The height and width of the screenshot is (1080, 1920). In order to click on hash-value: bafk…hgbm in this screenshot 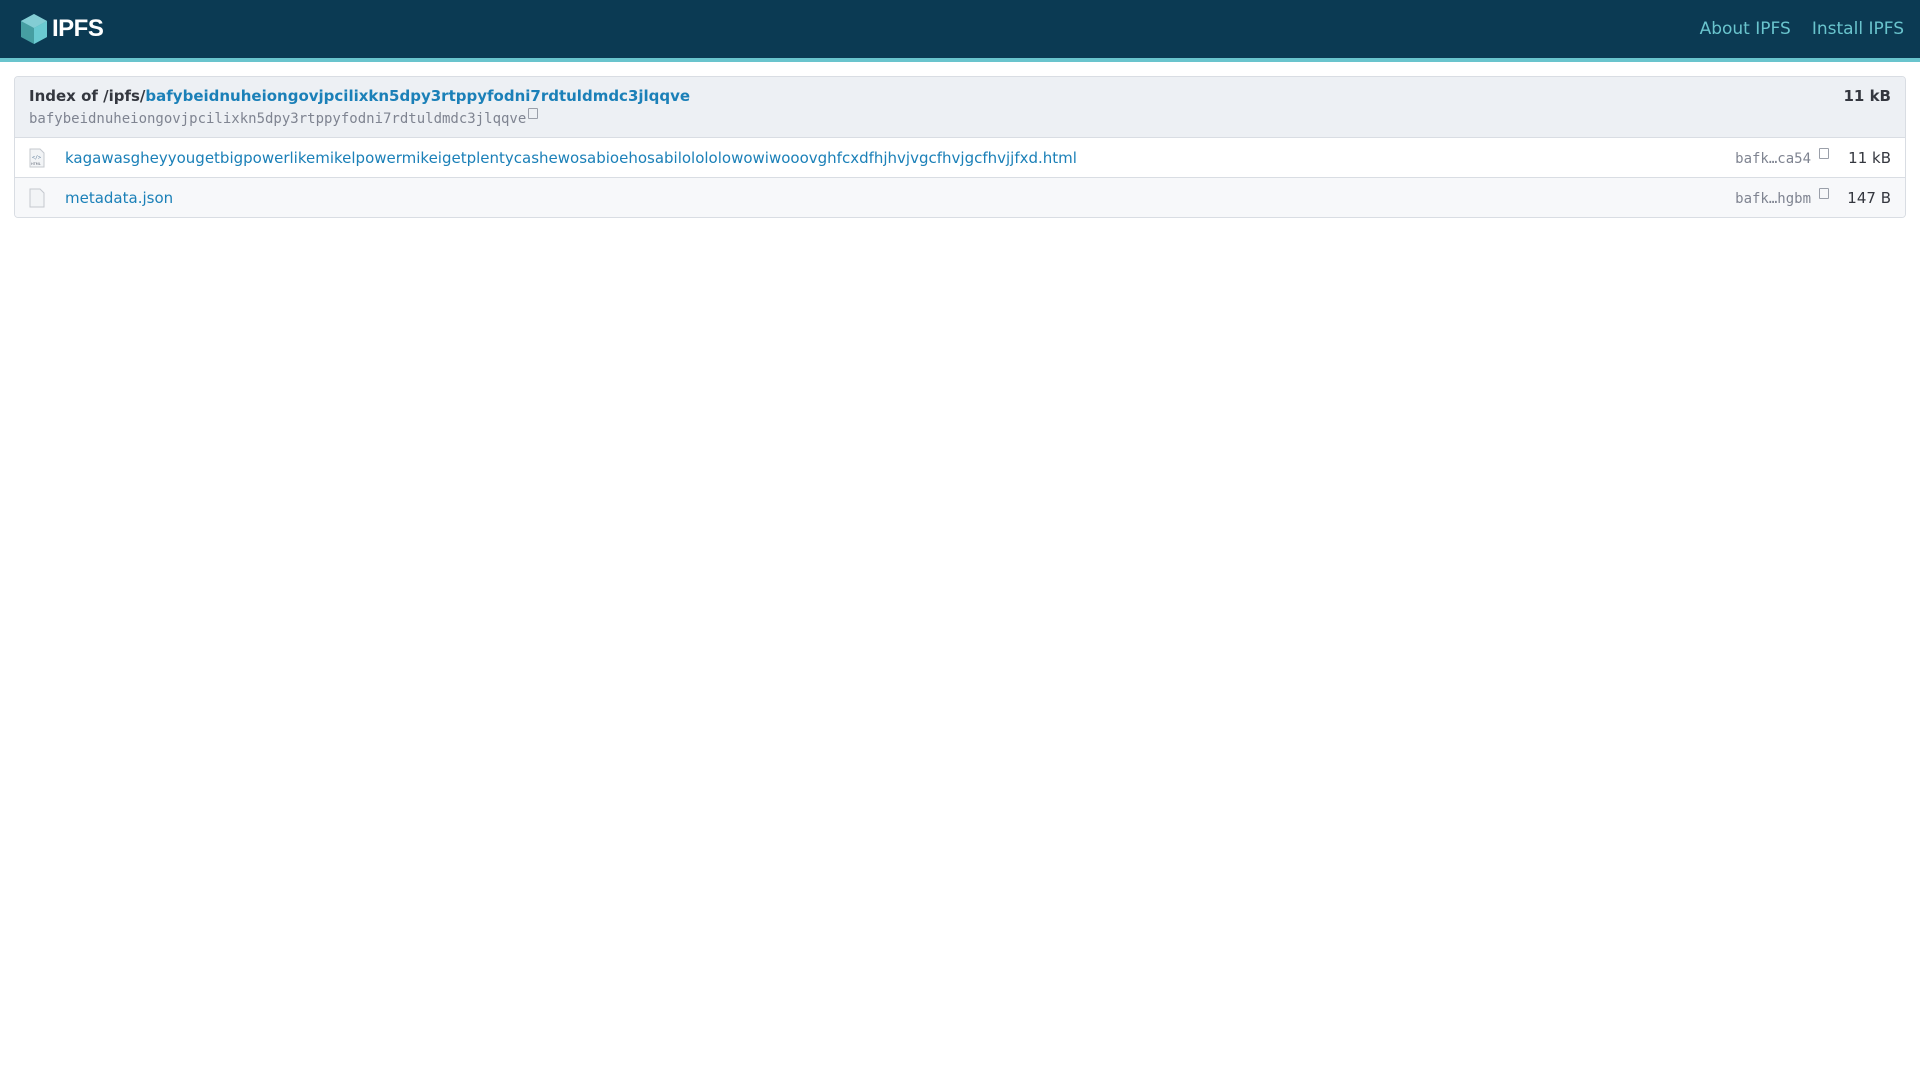, I will do `click(1773, 199)`.